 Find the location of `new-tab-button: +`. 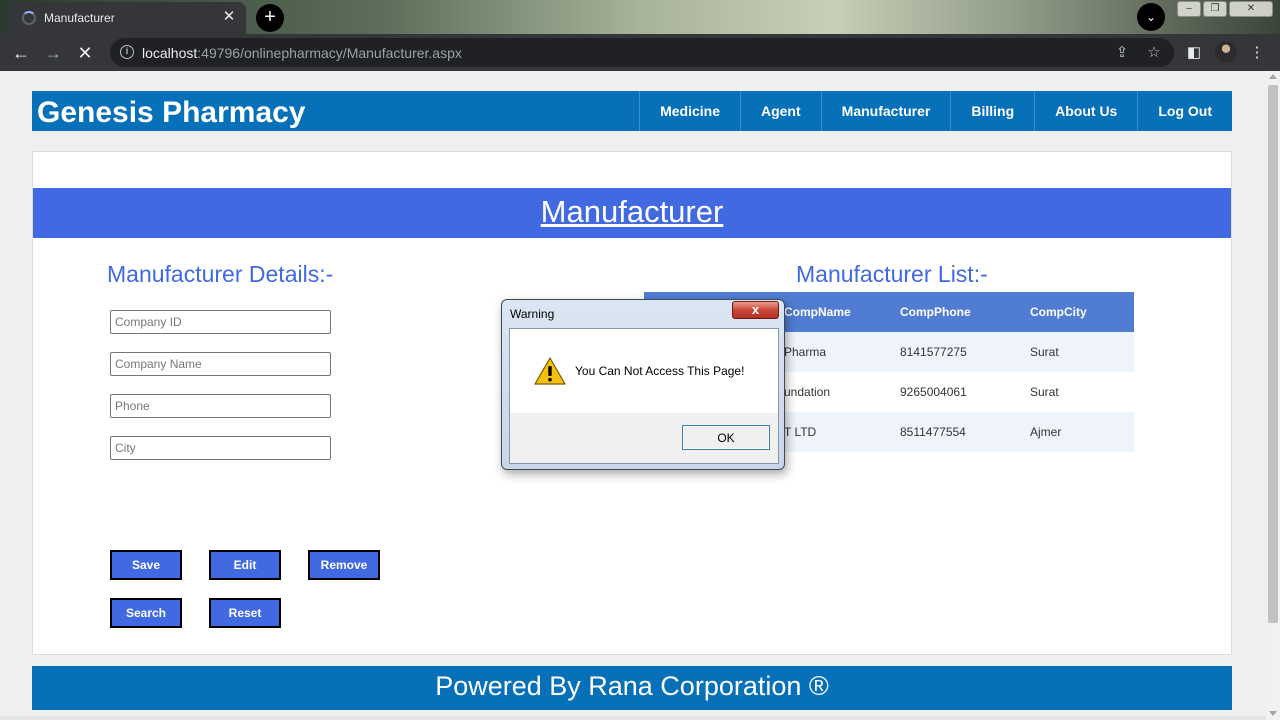

new-tab-button: + is located at coordinates (270, 18).